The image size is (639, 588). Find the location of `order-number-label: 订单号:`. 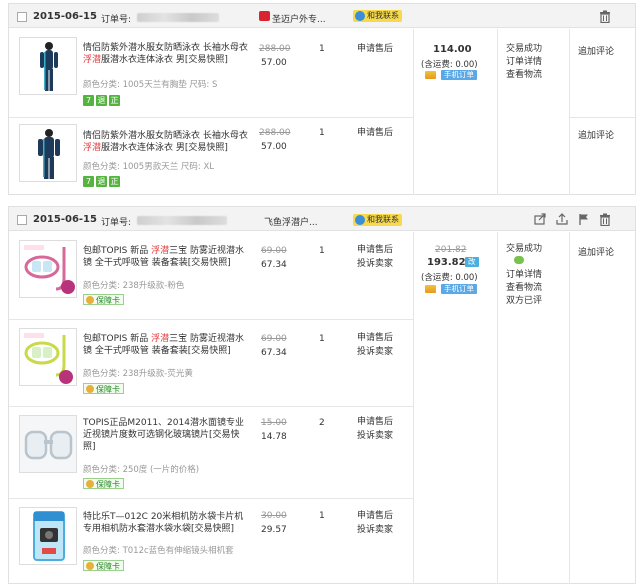

order-number-label: 订单号: is located at coordinates (116, 223).